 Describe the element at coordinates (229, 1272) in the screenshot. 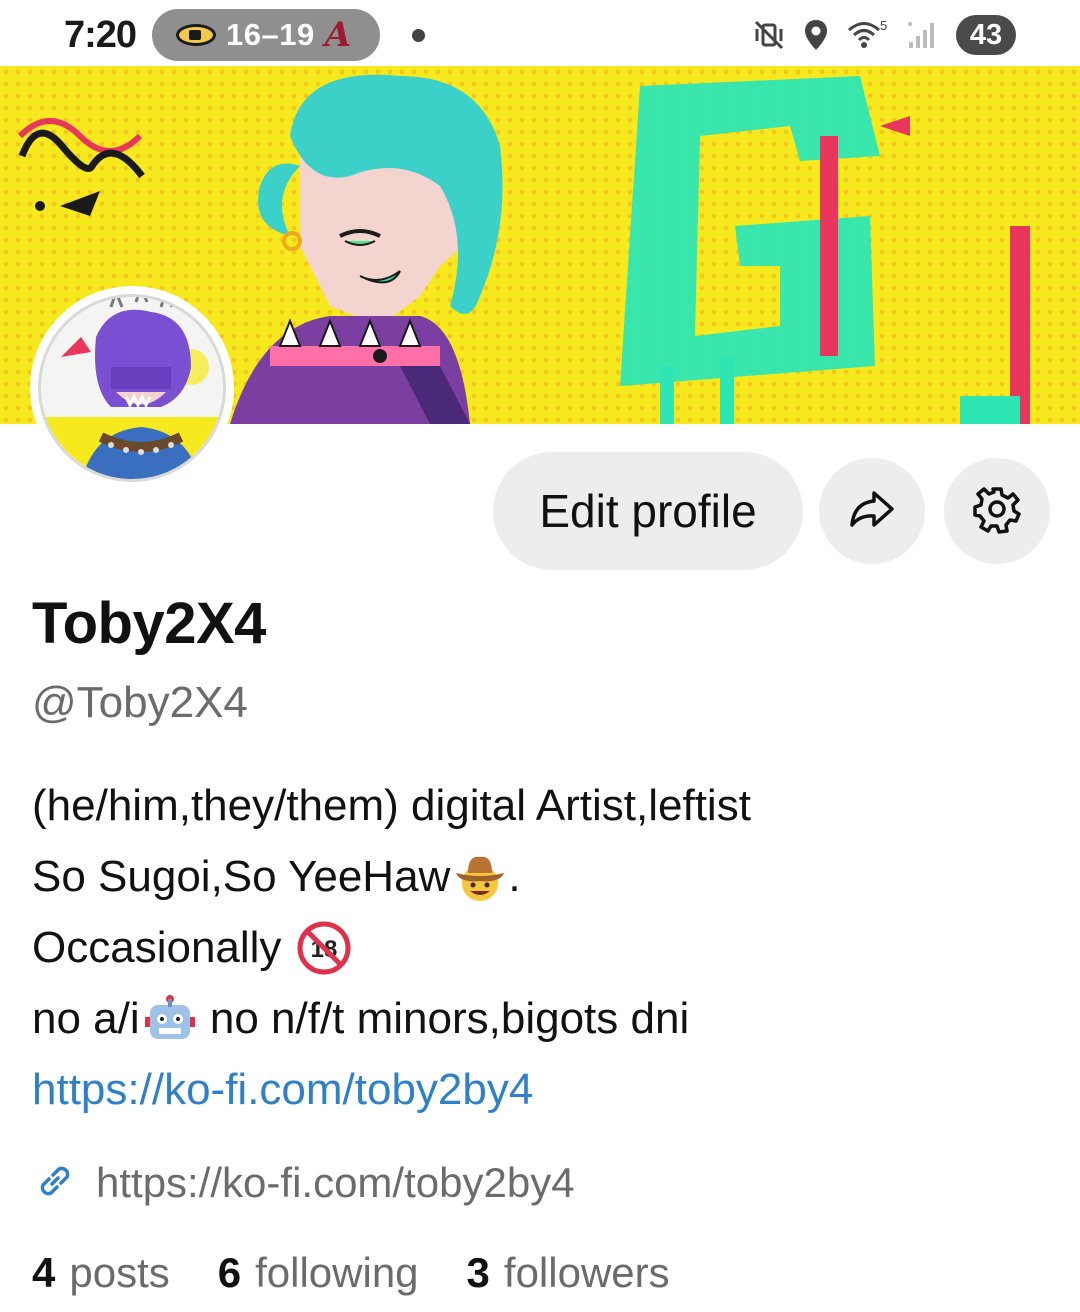

I see `following-count: 6` at that location.